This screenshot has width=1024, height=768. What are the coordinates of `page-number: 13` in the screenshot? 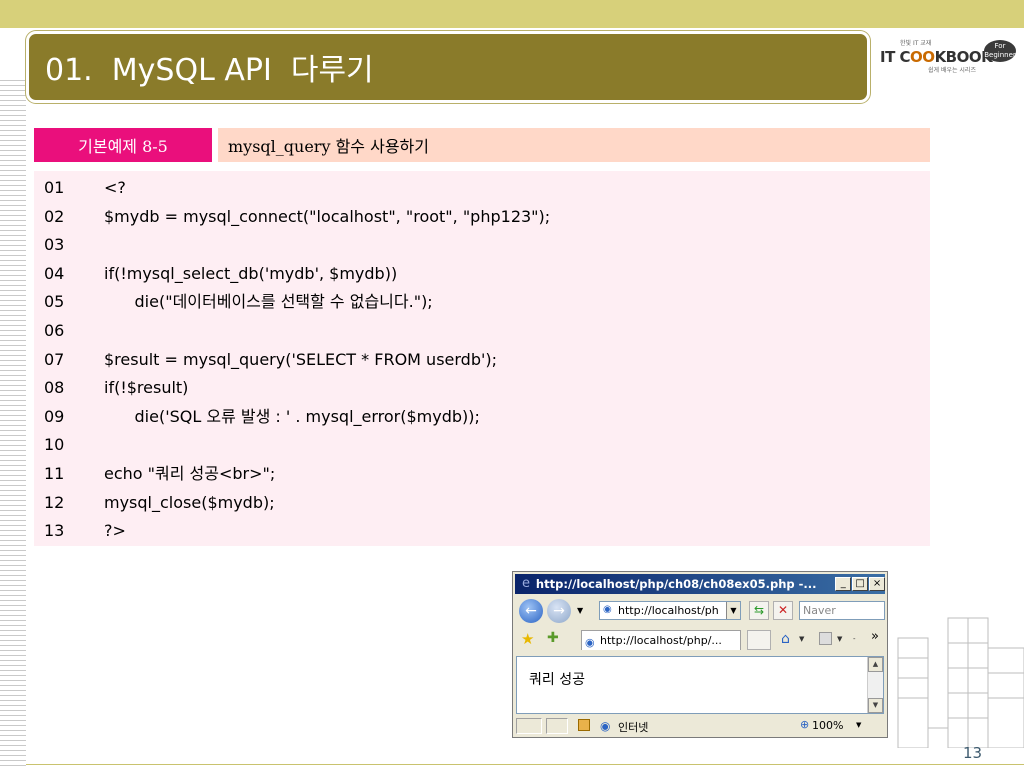 It's located at (973, 753).